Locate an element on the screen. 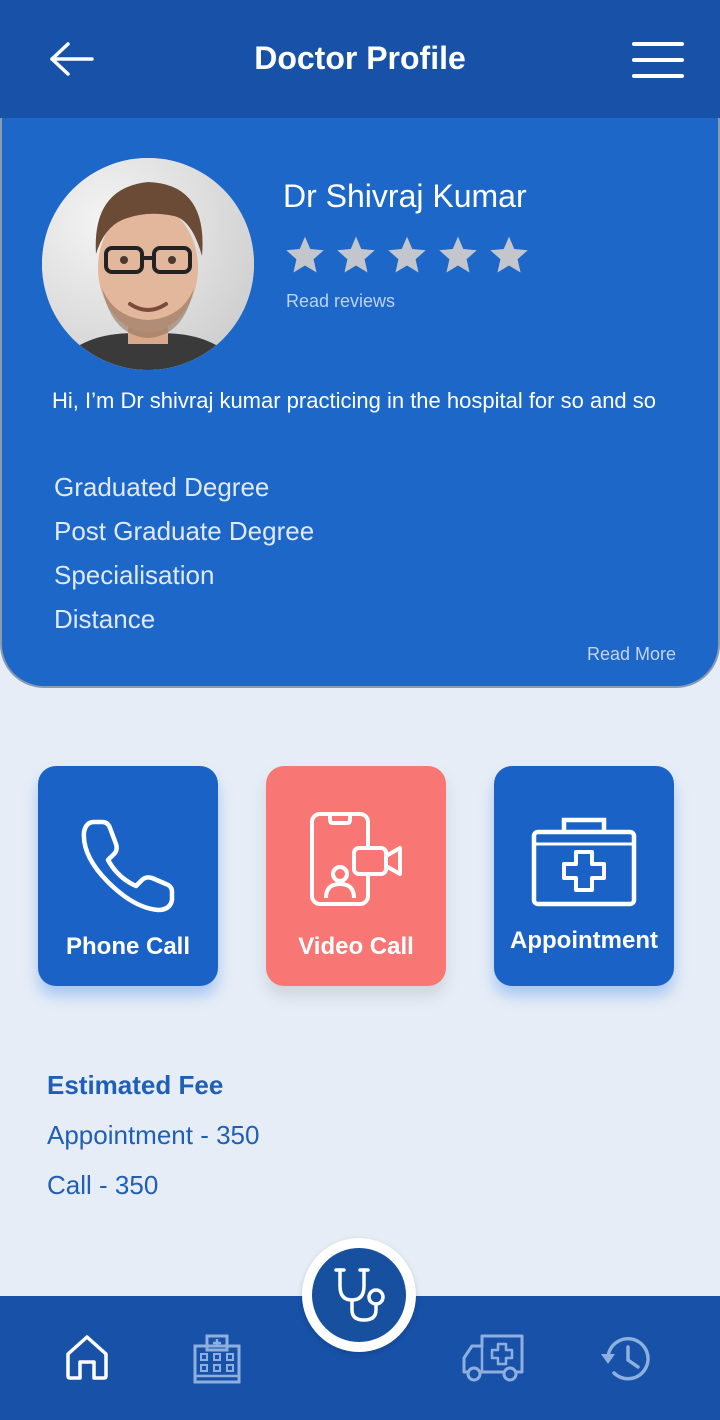 This screenshot has height=1420, width=720. stethoscope-fab-button is located at coordinates (359, 1295).